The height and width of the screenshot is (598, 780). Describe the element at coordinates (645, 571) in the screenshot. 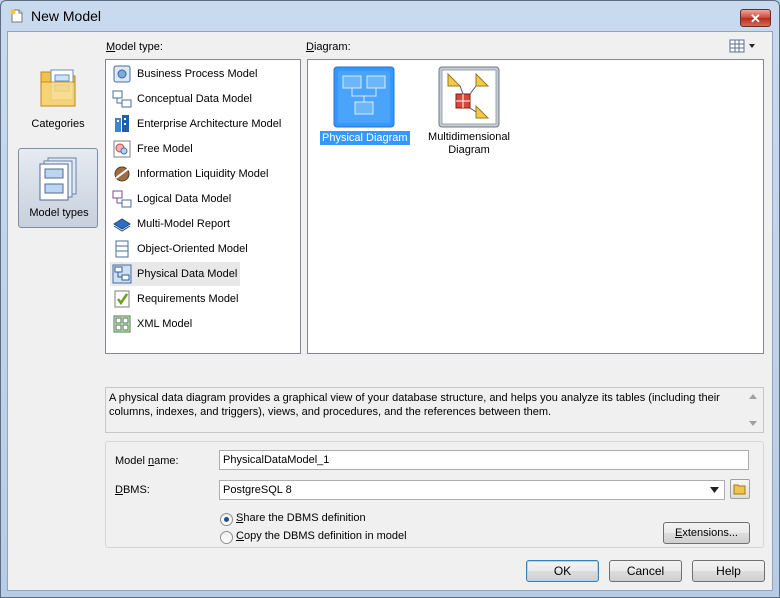

I see `cancel-button: Cancel` at that location.